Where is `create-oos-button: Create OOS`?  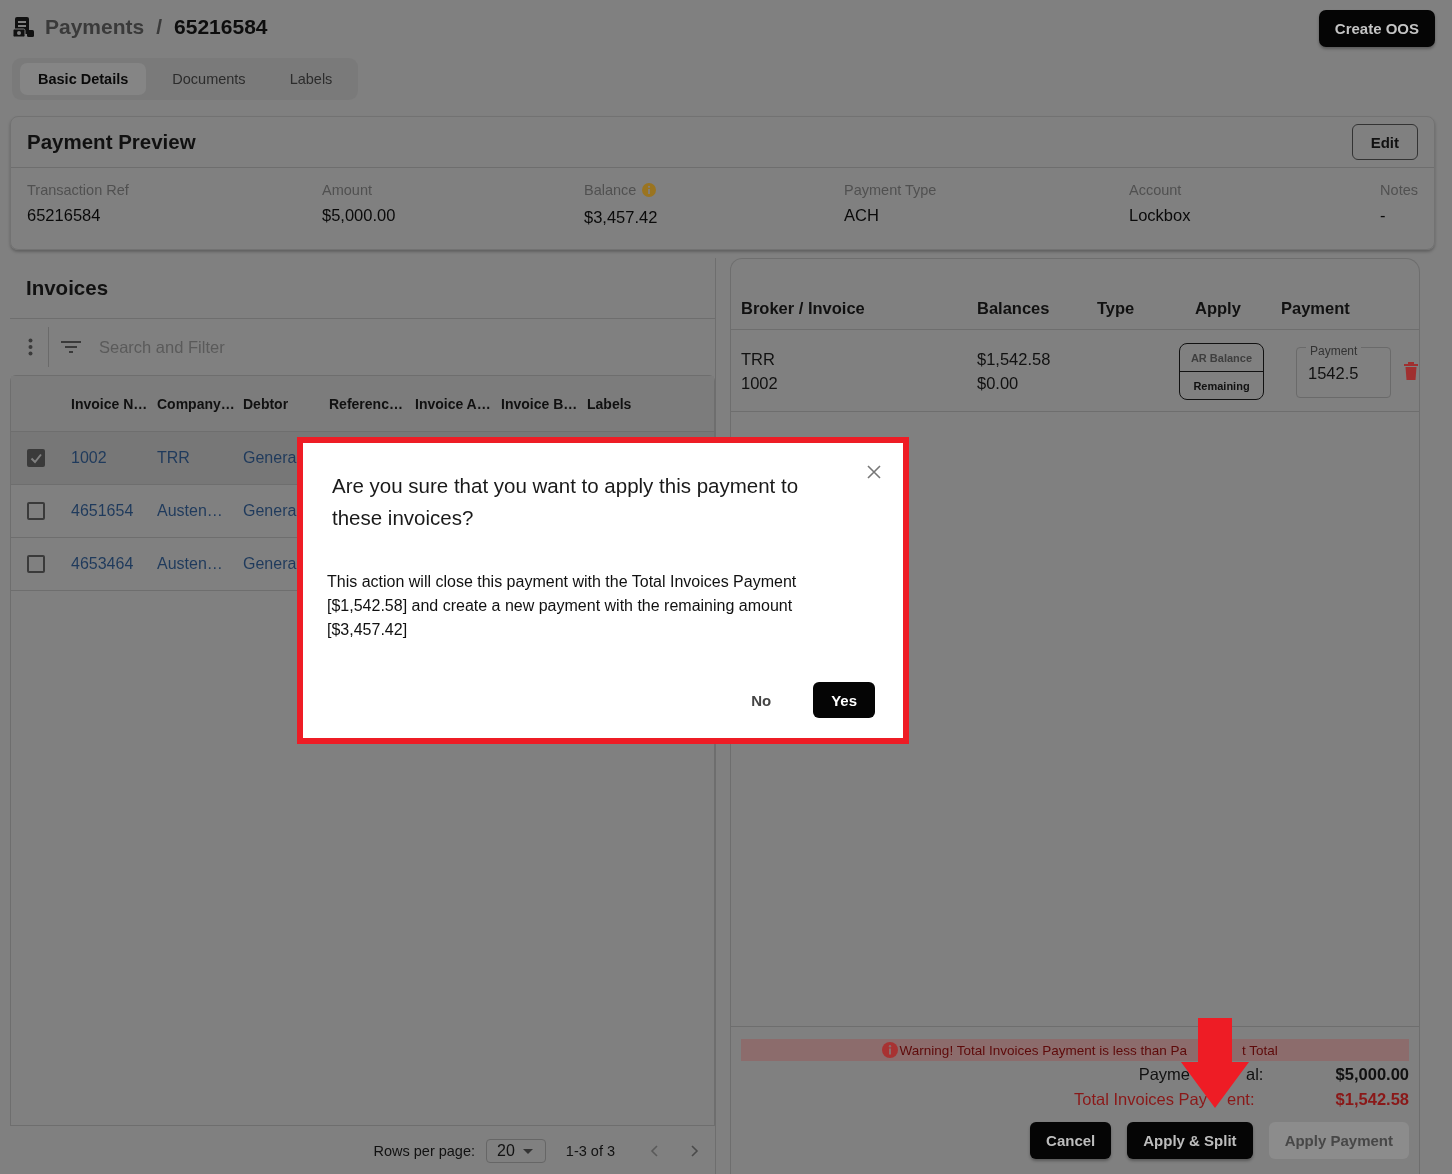
create-oos-button: Create OOS is located at coordinates (1376, 28).